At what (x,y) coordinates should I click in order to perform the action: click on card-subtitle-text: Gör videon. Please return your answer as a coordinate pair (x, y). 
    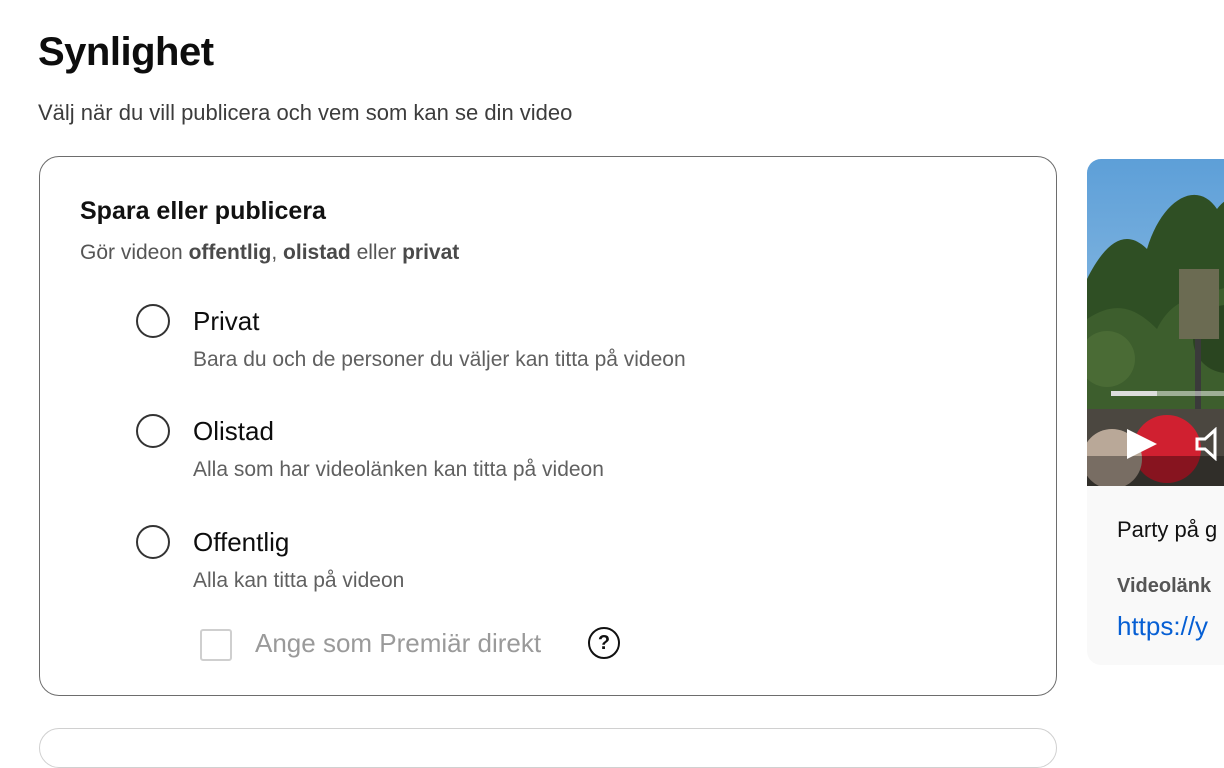
    Looking at the image, I should click on (134, 252).